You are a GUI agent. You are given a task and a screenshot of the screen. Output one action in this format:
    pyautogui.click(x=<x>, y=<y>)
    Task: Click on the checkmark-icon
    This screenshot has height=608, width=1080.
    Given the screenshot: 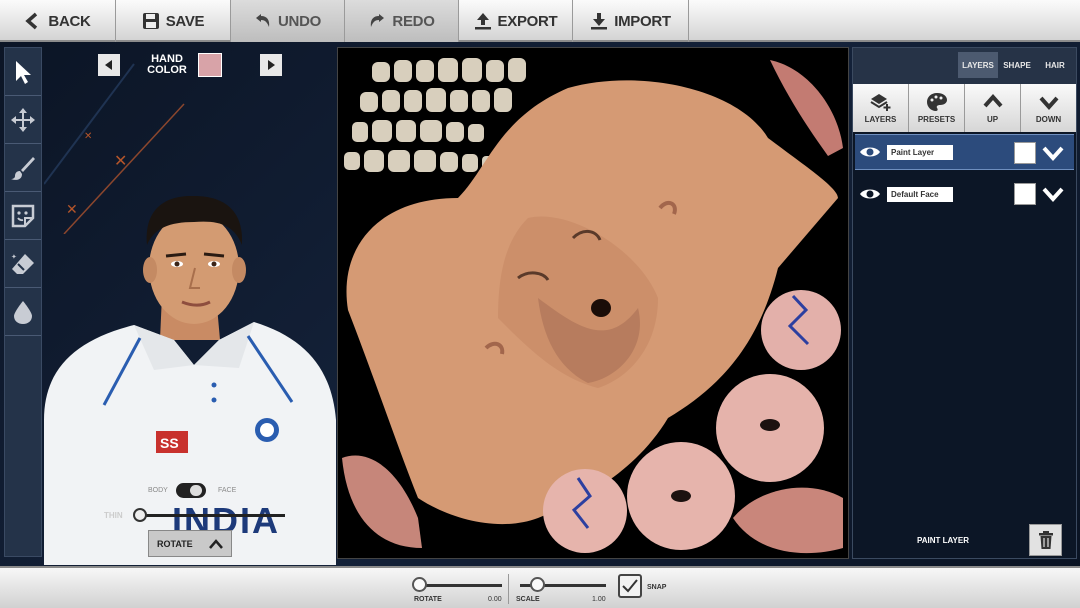 What is the action you would take?
    pyautogui.click(x=630, y=586)
    